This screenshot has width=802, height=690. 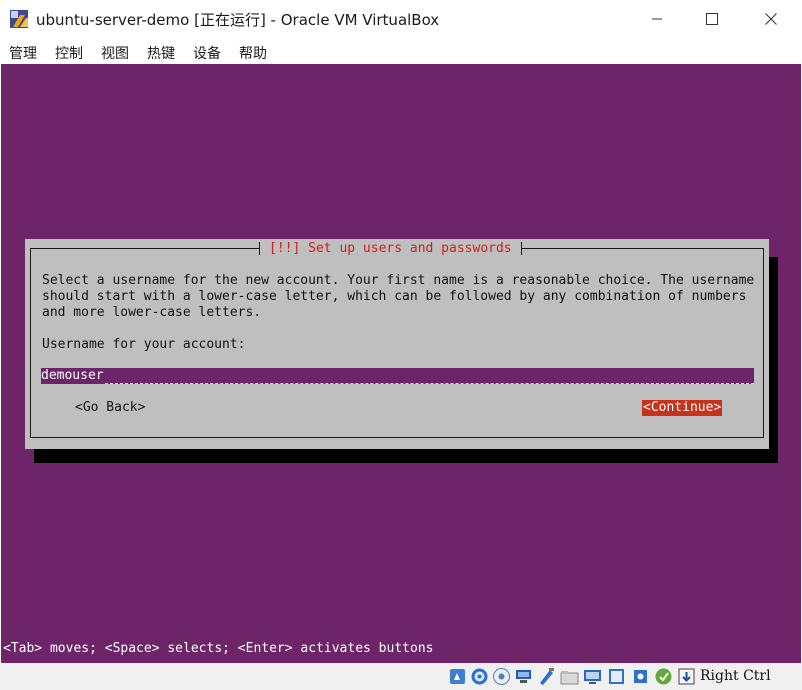 I want to click on menu-hotkeys: 热键, so click(x=161, y=53).